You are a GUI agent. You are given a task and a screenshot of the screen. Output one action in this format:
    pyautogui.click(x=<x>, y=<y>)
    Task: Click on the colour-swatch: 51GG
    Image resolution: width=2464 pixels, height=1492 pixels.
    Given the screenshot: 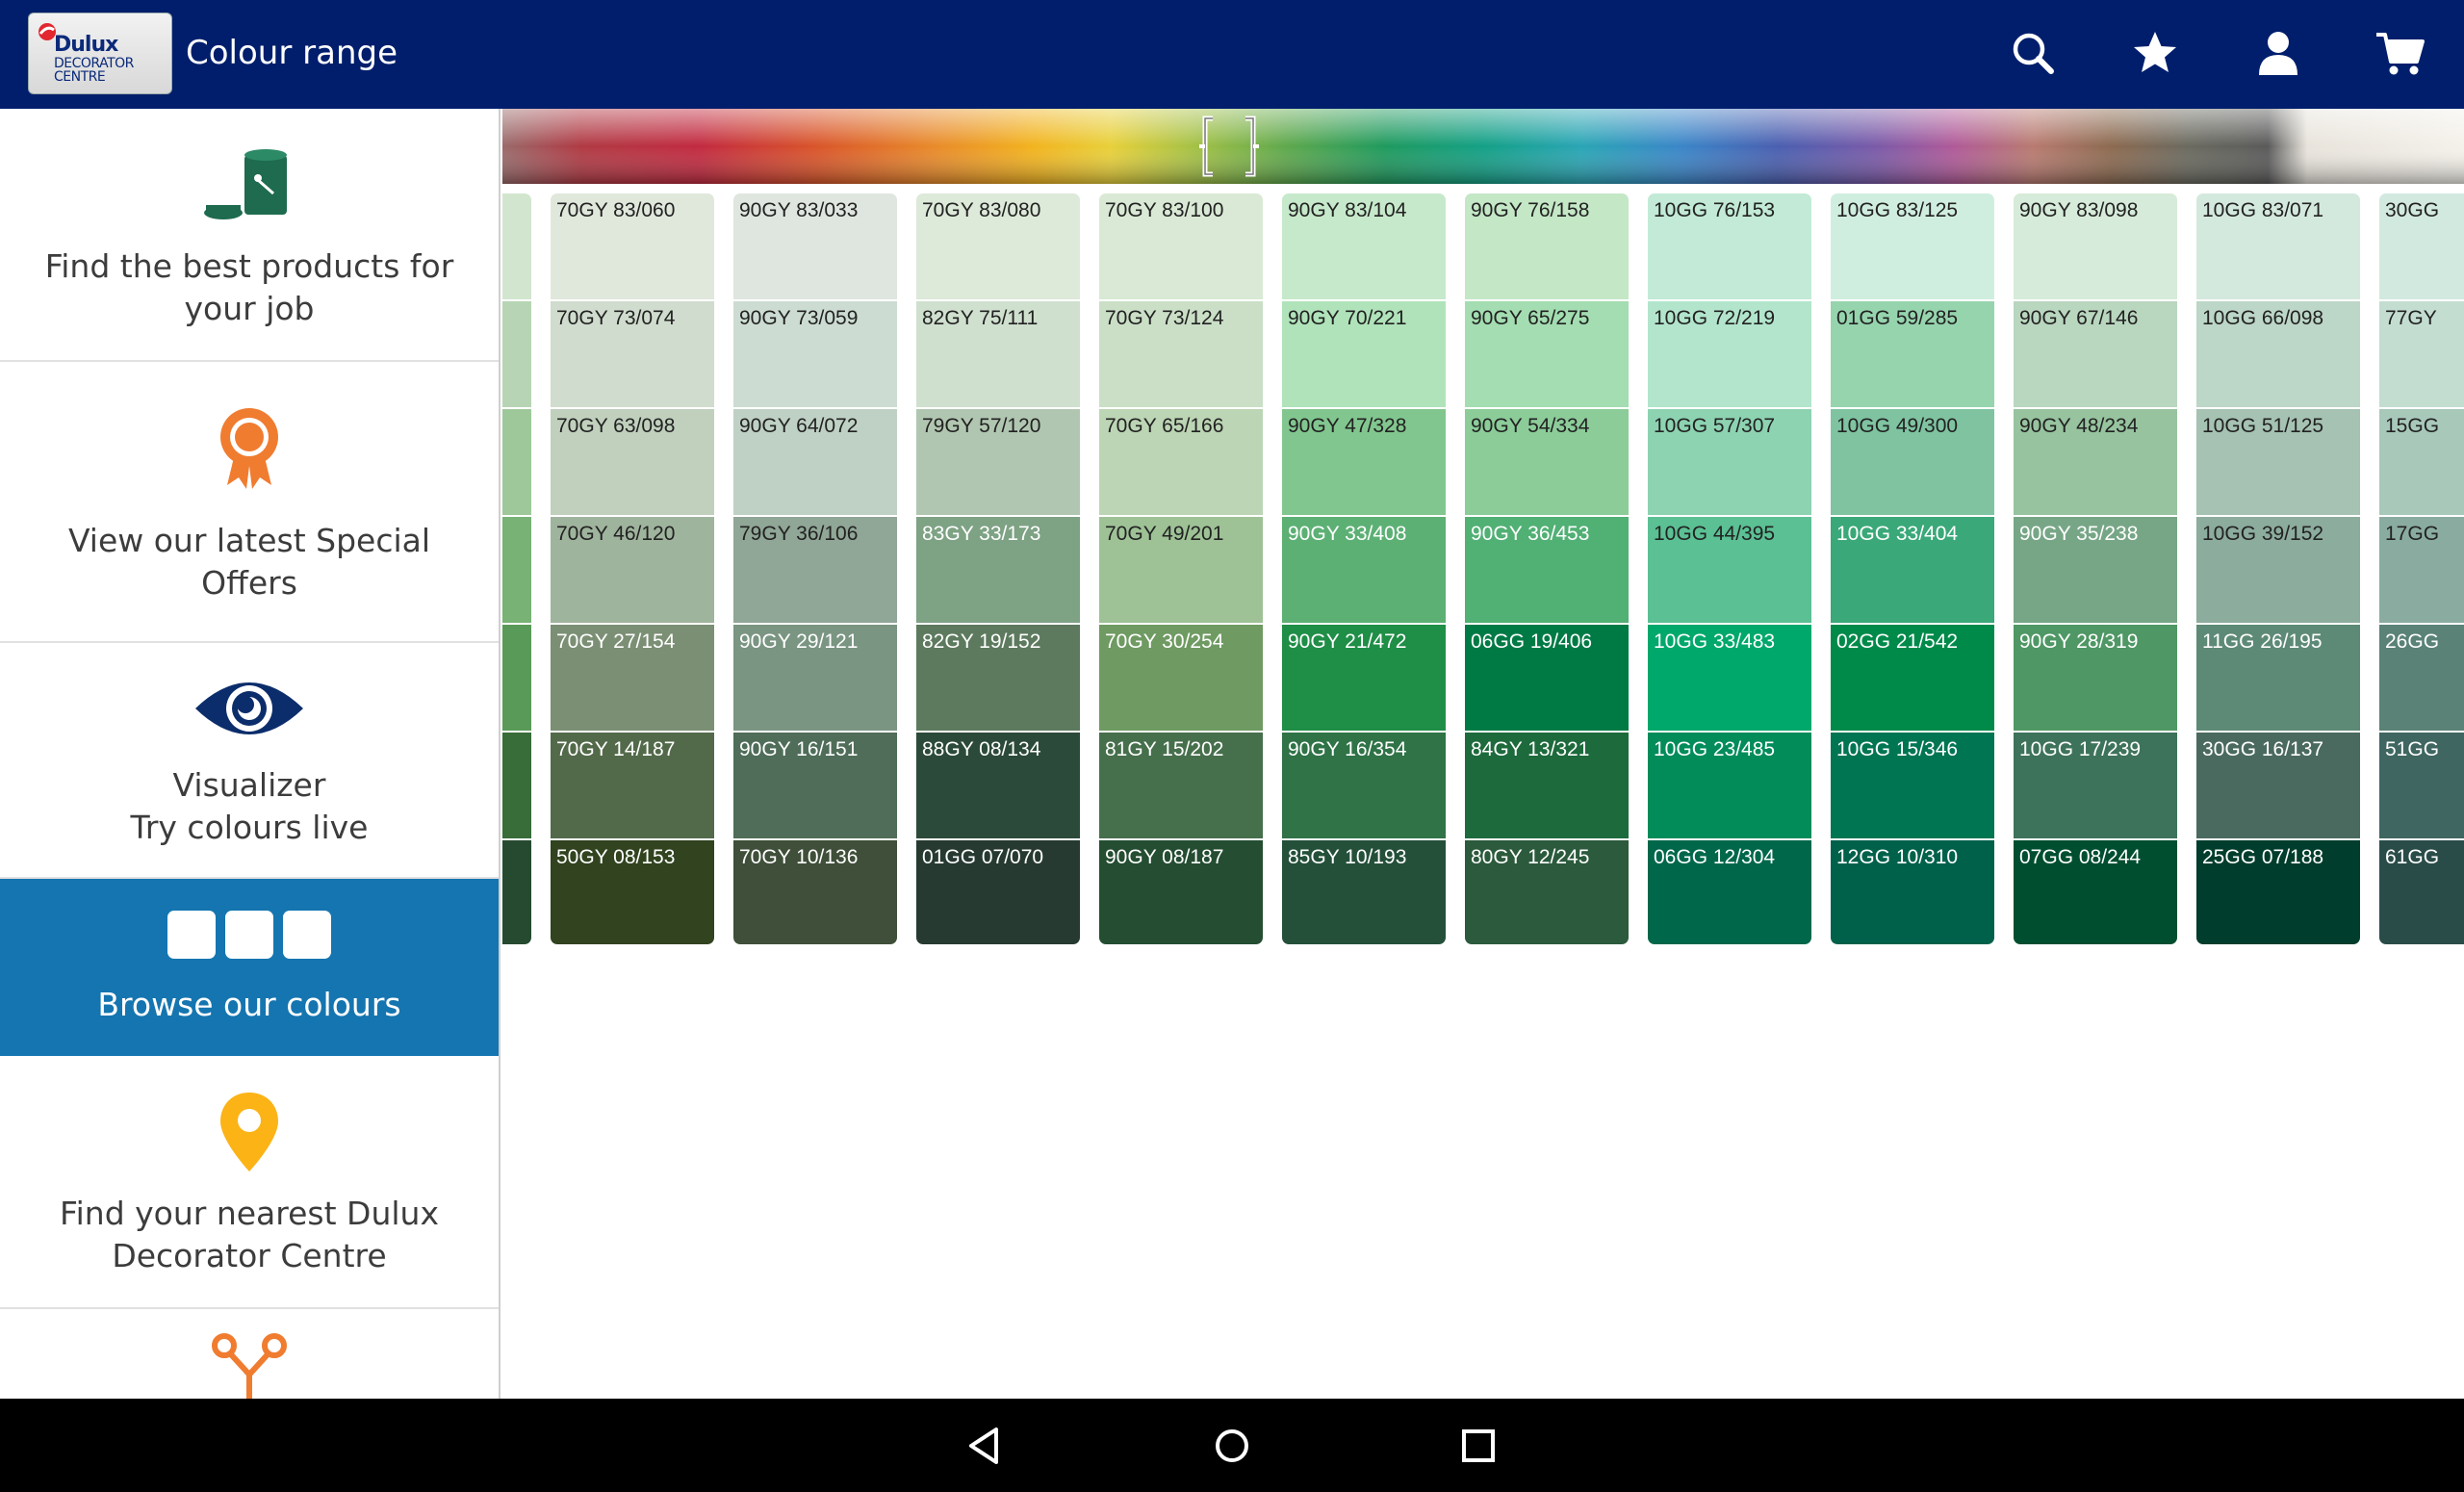 What is the action you would take?
    pyautogui.click(x=2421, y=785)
    